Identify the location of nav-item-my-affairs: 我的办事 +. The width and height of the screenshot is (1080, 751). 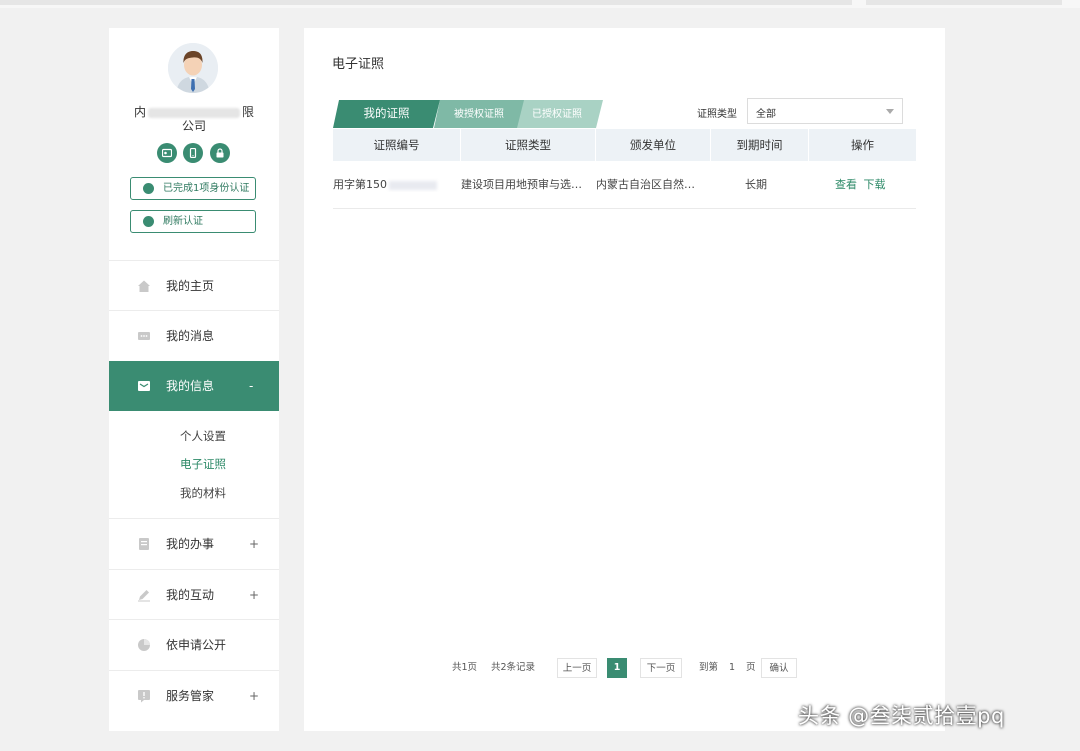
(194, 543).